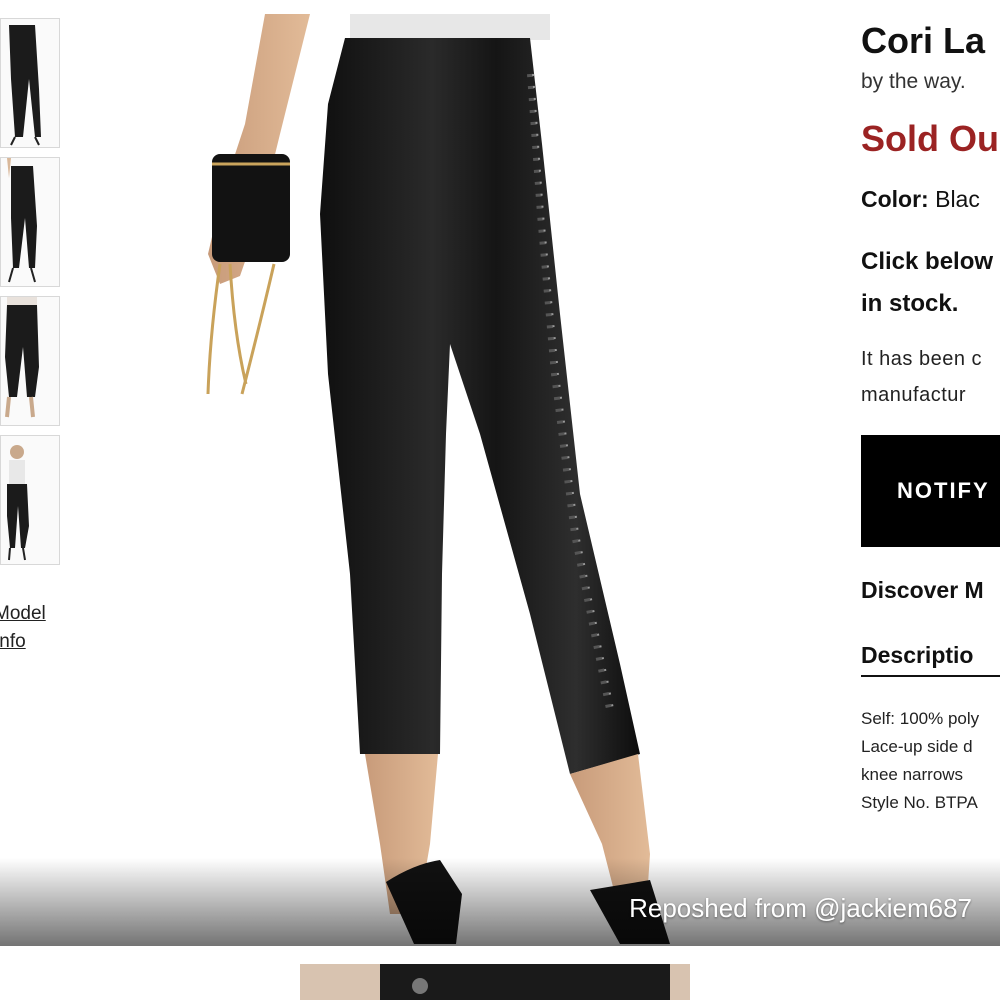  Describe the element at coordinates (800, 908) in the screenshot. I see `repost-caption: Reposhed from @jackiem687` at that location.